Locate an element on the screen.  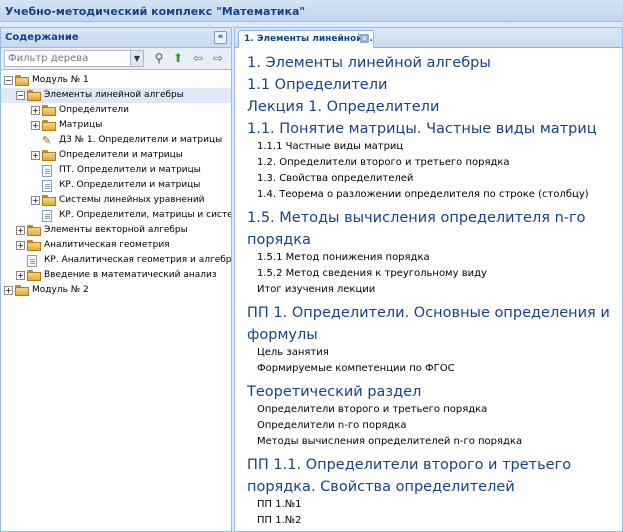
section-link: 1.5.1 Метод понижения порядка is located at coordinates (343, 258).